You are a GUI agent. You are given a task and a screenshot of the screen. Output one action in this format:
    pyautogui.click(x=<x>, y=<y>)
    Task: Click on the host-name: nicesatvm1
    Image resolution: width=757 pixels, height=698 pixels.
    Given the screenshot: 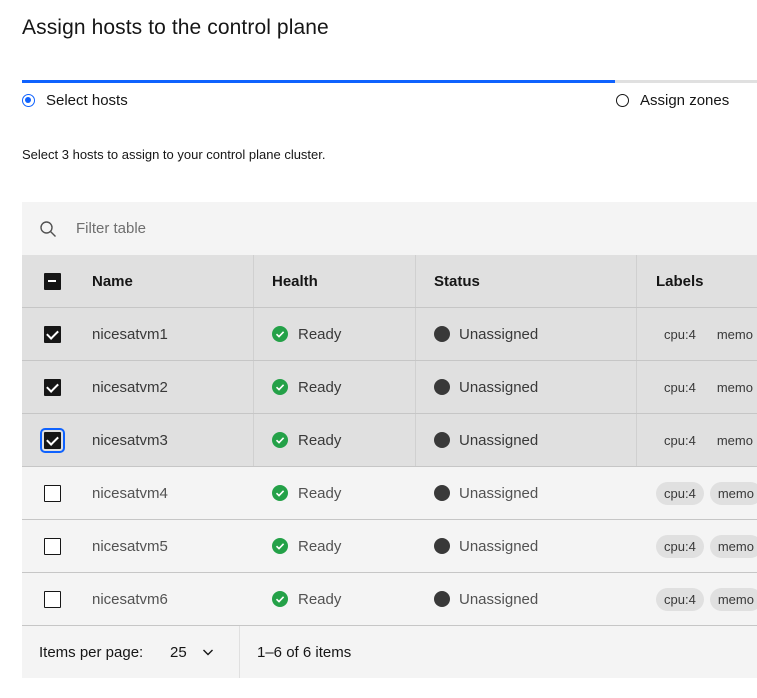 What is the action you would take?
    pyautogui.click(x=168, y=334)
    